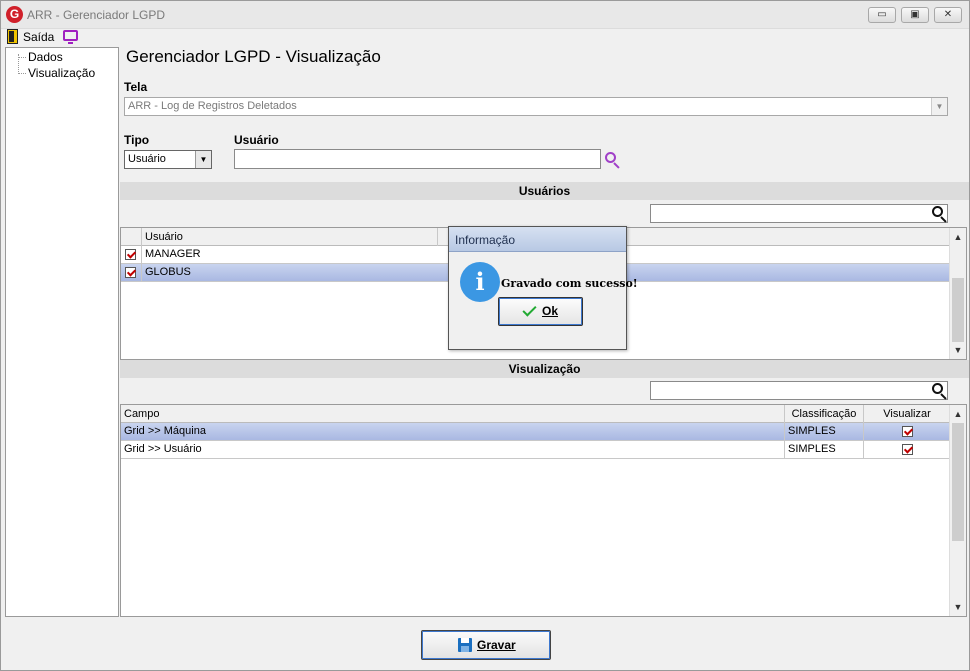  I want to click on menu-bar: Saída, so click(485, 37).